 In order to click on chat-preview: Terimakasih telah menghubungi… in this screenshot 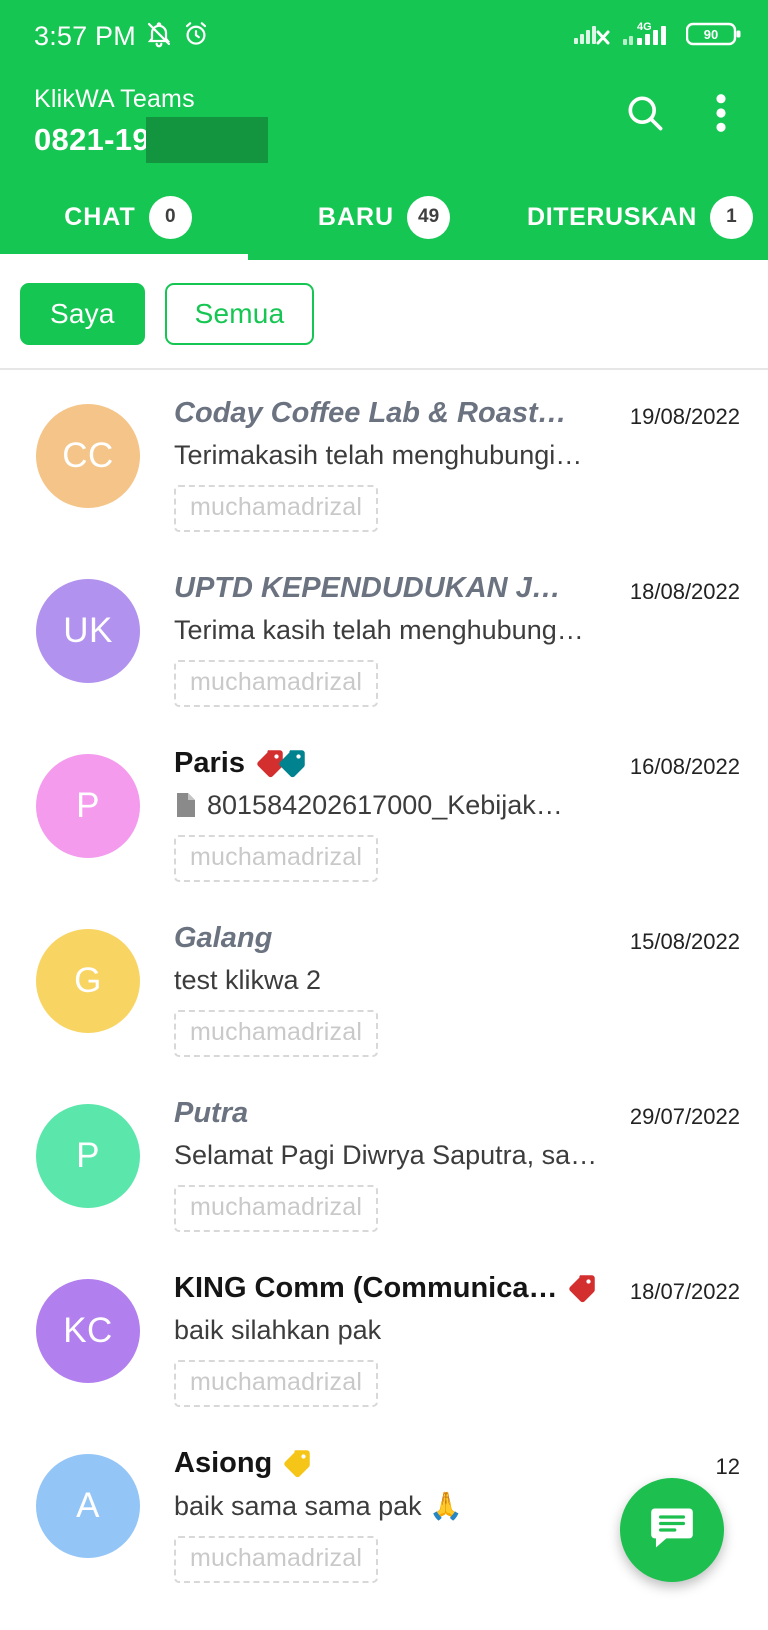, I will do `click(394, 455)`.